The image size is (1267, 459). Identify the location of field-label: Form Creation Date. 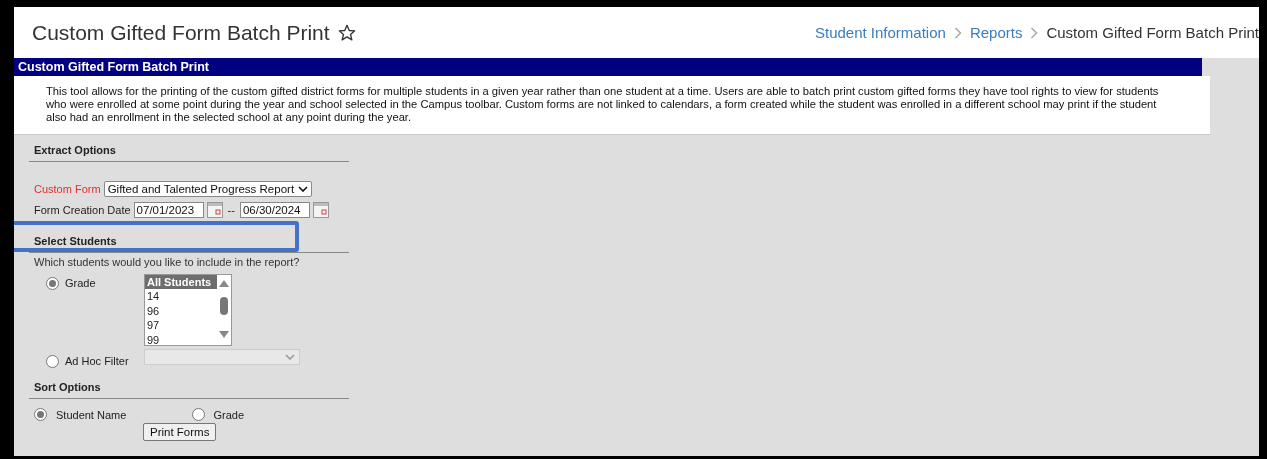
(82, 209).